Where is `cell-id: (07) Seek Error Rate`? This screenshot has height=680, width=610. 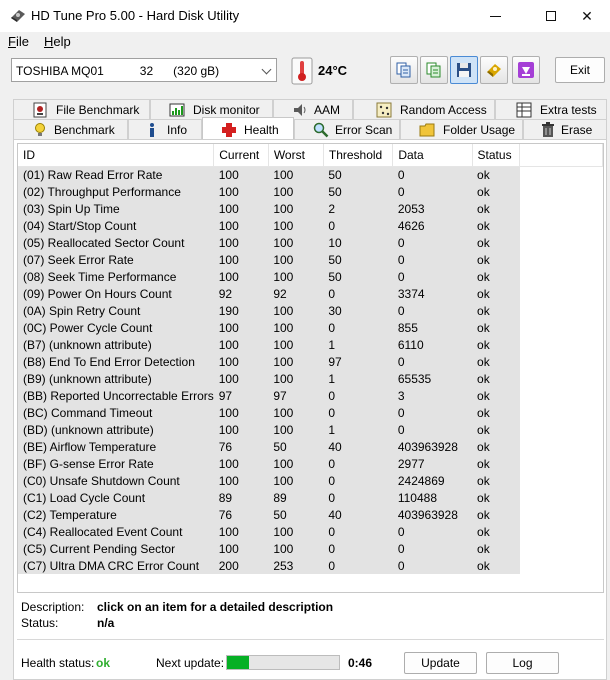 cell-id: (07) Seek Error Rate is located at coordinates (116, 259).